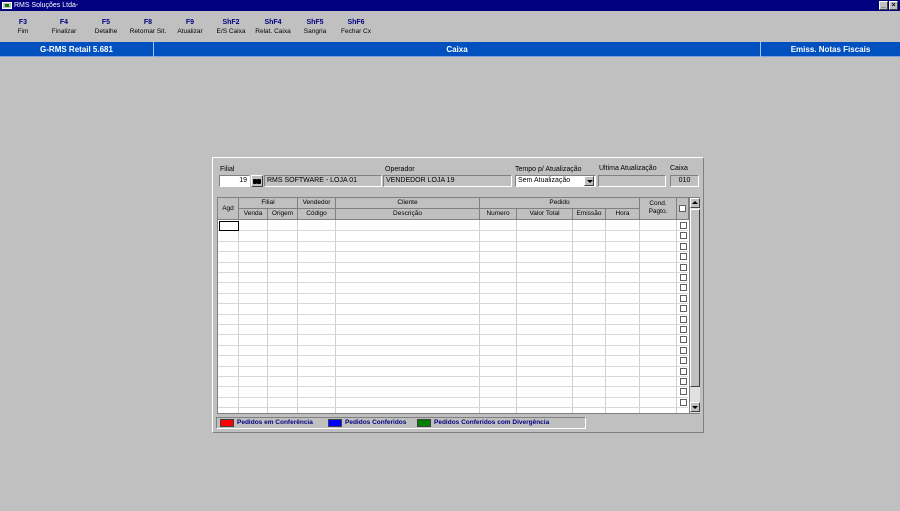  I want to click on header-valor-total: Valor Total, so click(545, 214).